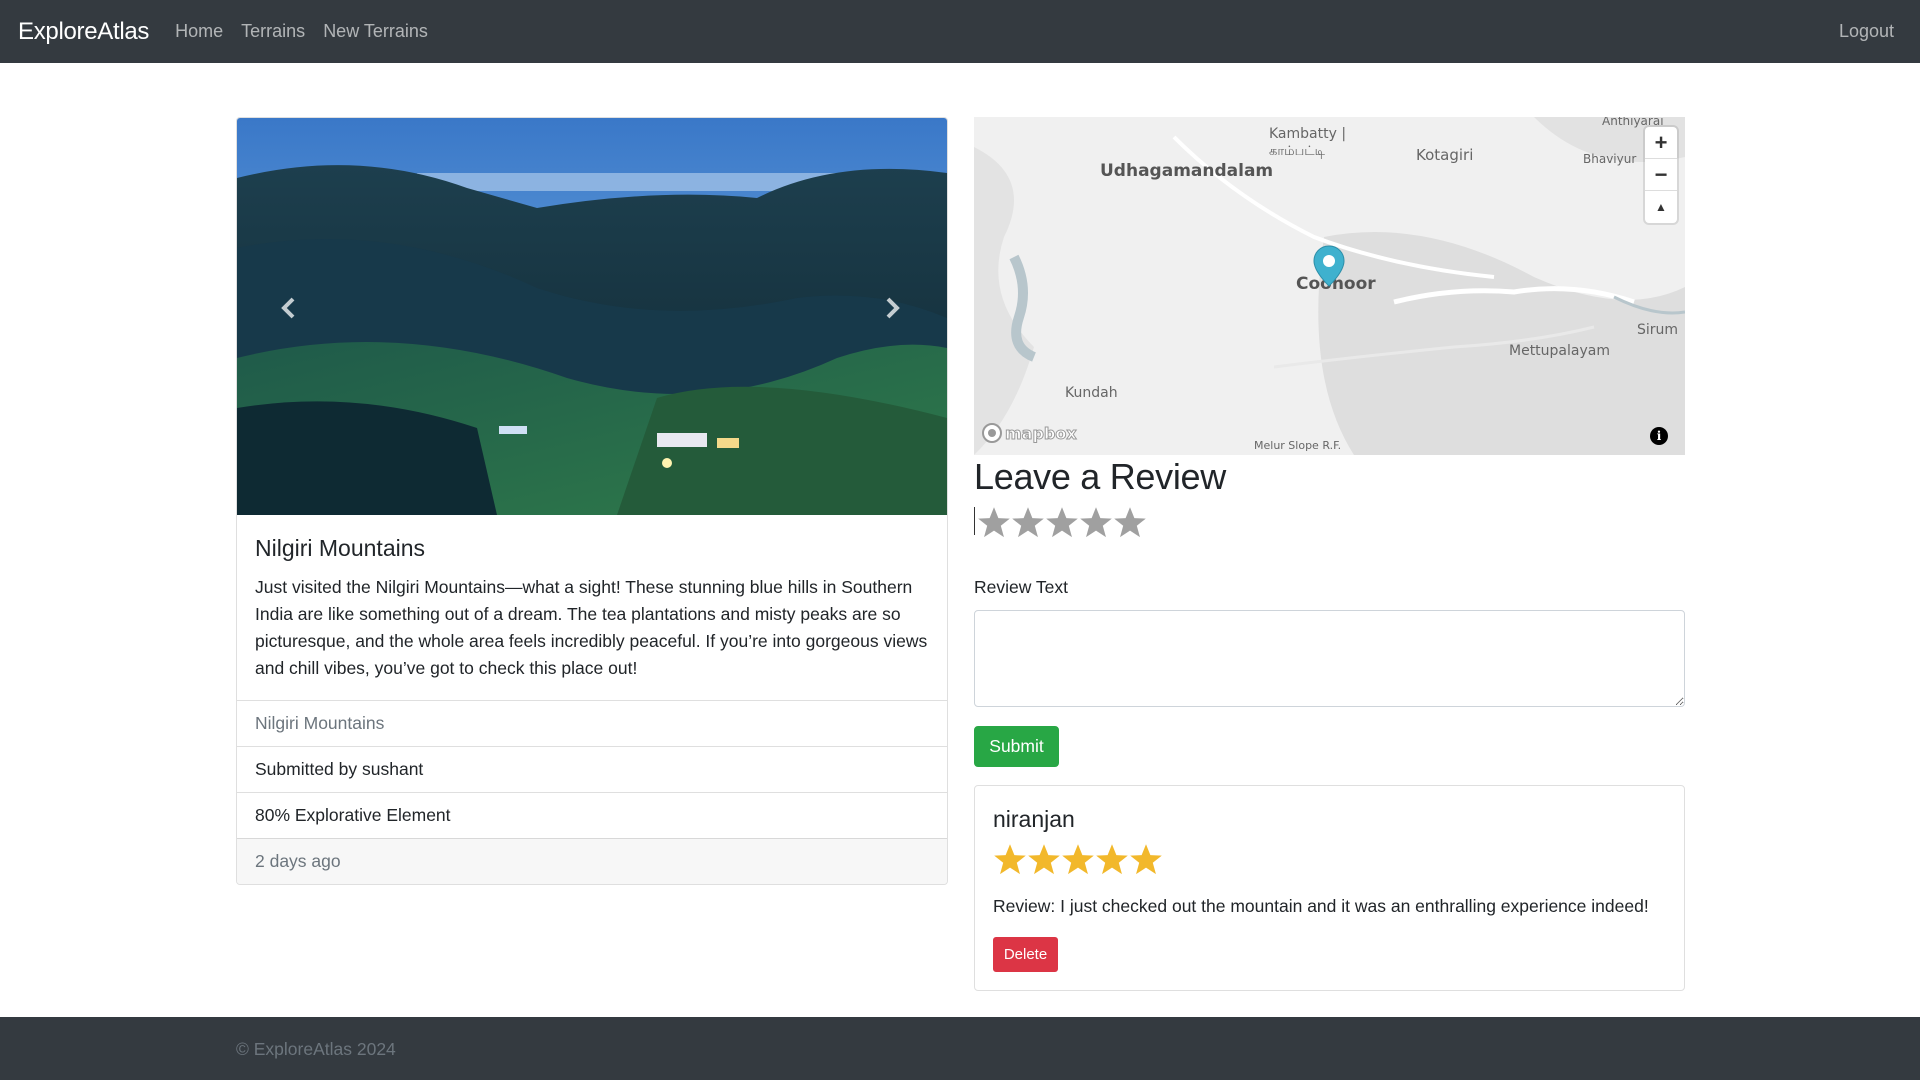 The image size is (1920, 1080). I want to click on terrain-photo, so click(592, 316).